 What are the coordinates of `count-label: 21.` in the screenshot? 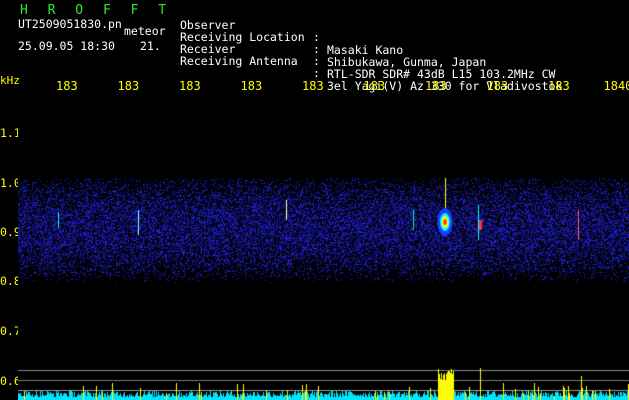 It's located at (150, 46).